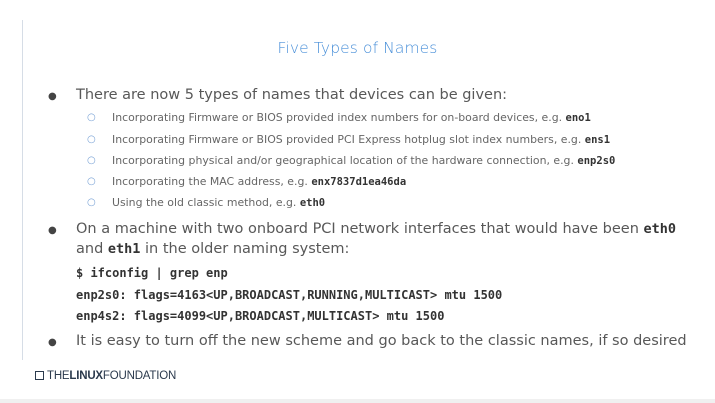 This screenshot has width=715, height=403. Describe the element at coordinates (596, 161) in the screenshot. I see `example-name: enp2s0` at that location.